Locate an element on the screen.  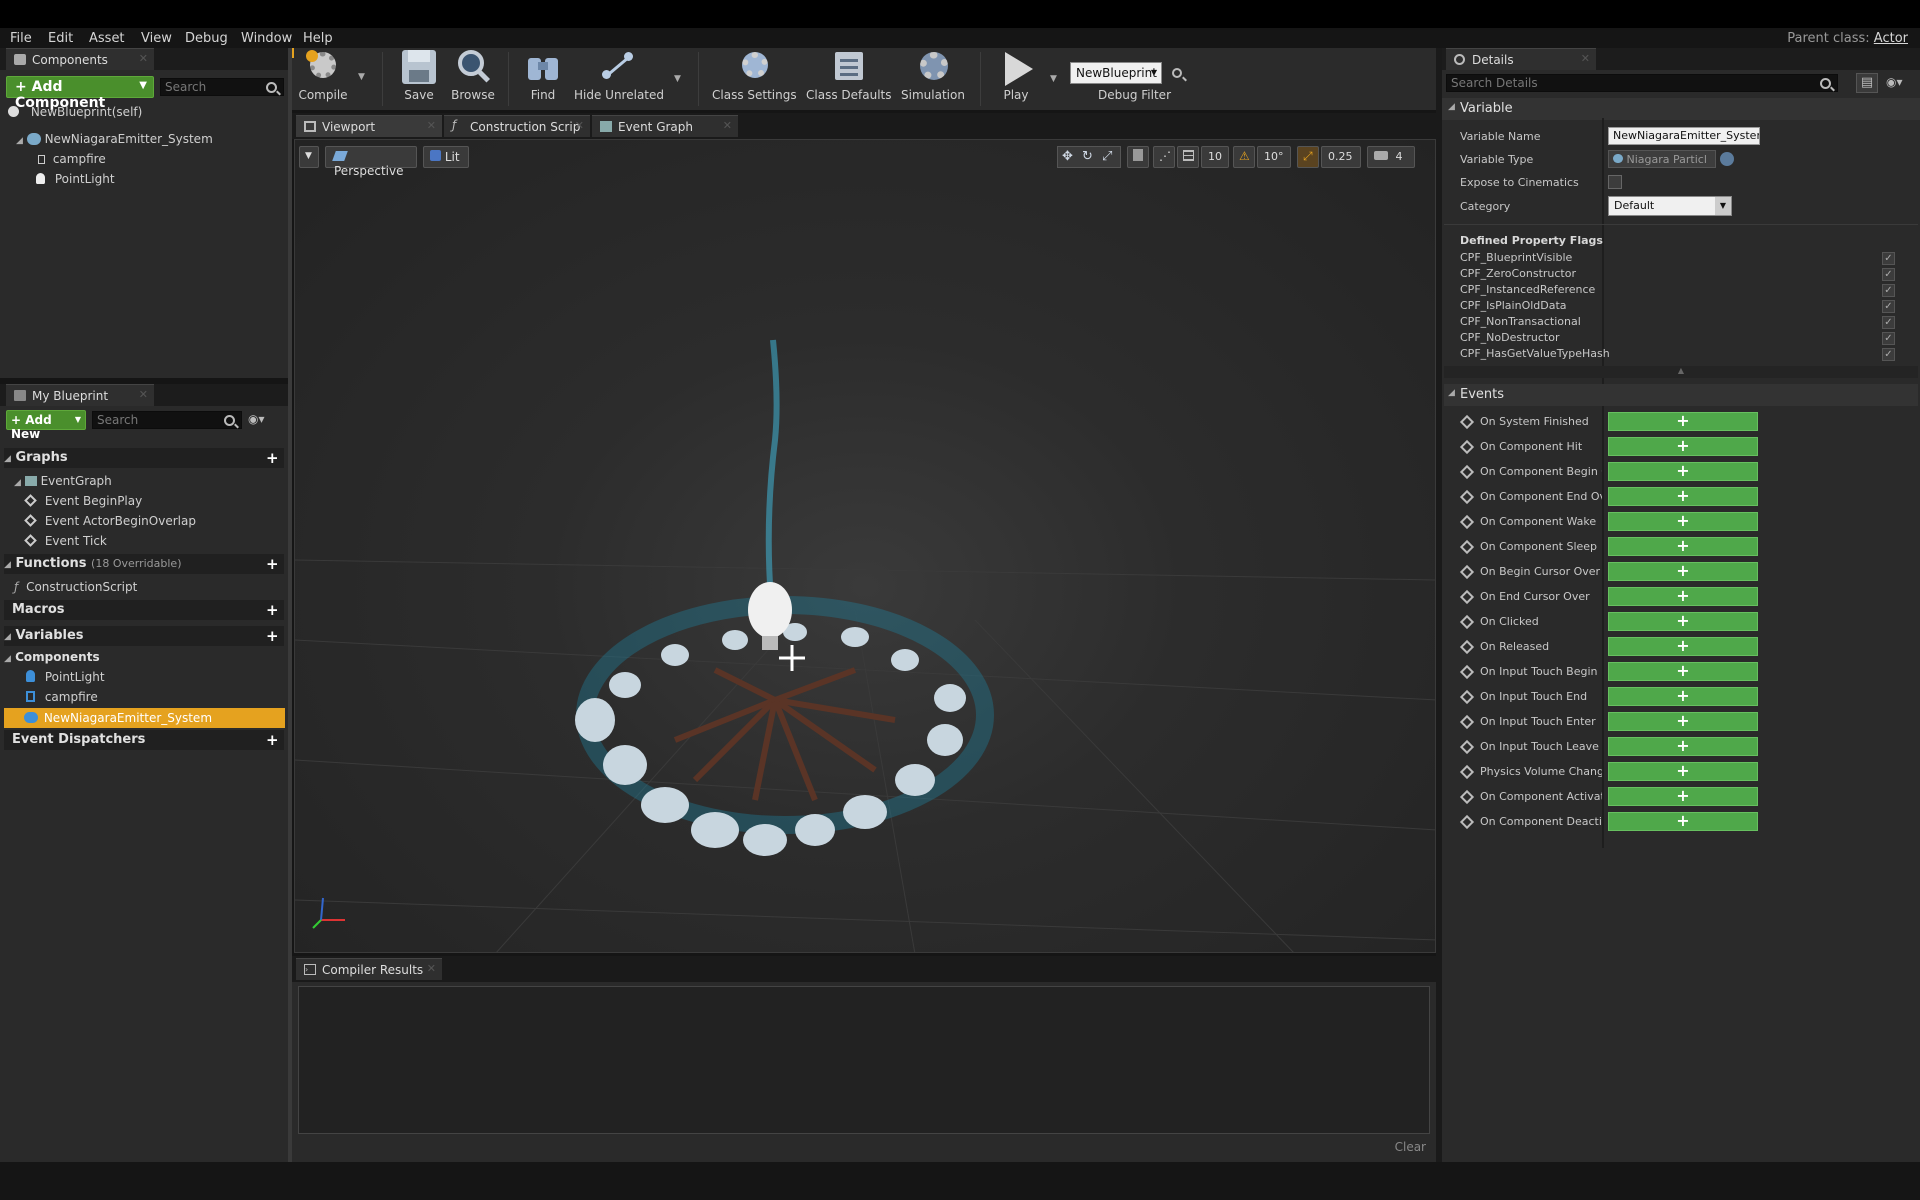
add-variable-plus-icon: + is located at coordinates (272, 636).